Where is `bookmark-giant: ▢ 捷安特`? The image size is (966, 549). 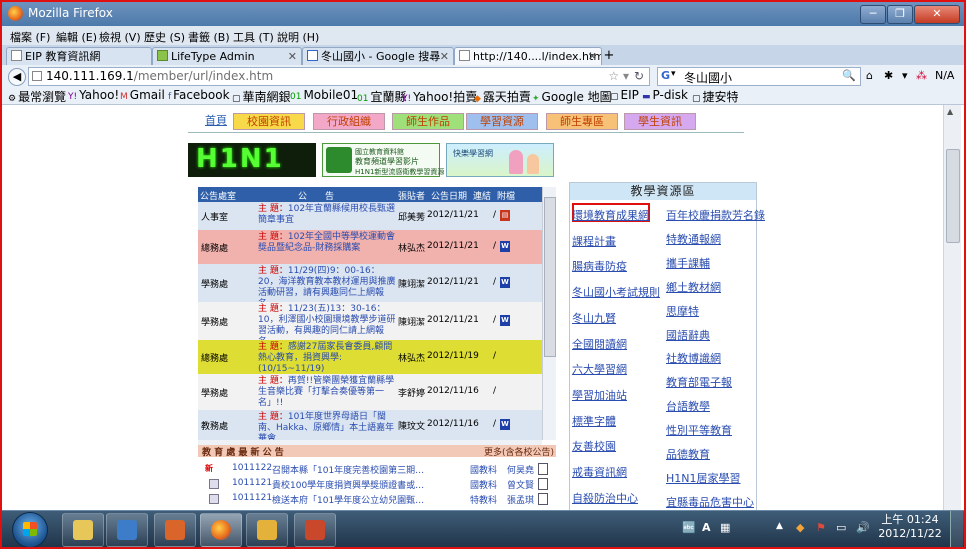
bookmark-giant: ▢ 捷安特 is located at coordinates (715, 96).